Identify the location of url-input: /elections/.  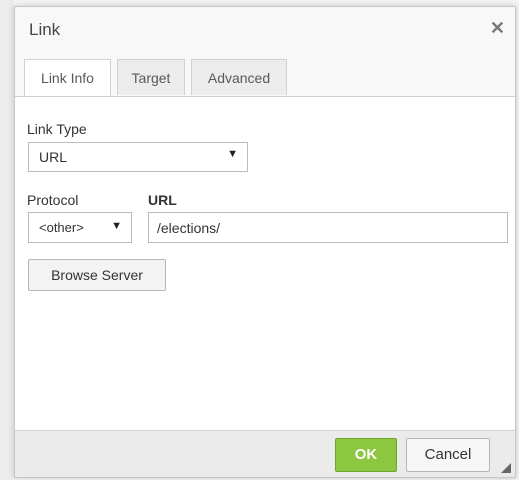
(328, 227).